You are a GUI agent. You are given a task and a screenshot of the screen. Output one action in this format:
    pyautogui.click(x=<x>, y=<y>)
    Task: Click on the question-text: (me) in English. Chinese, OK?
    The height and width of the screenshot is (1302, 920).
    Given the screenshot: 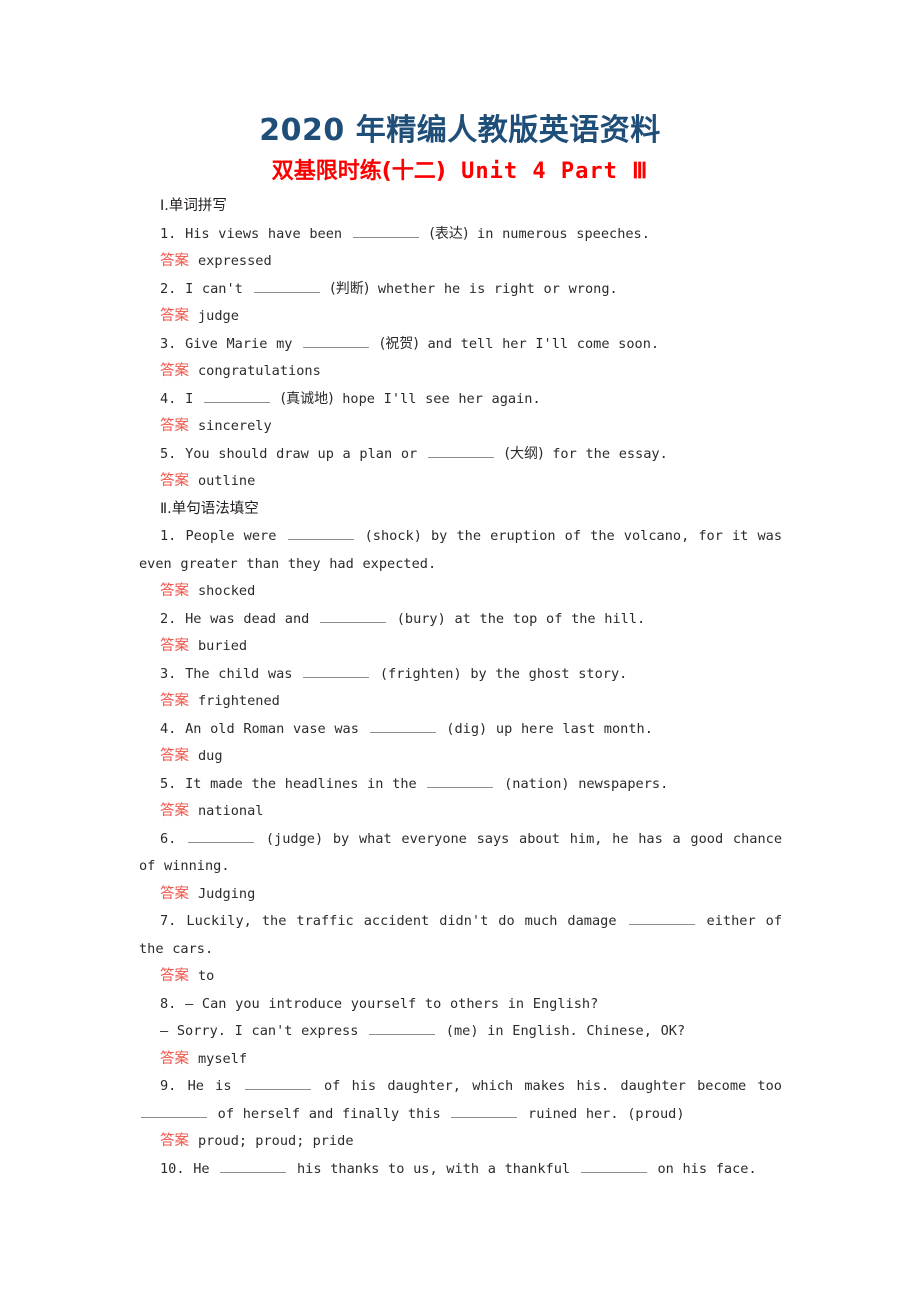 What is the action you would take?
    pyautogui.click(x=561, y=1031)
    